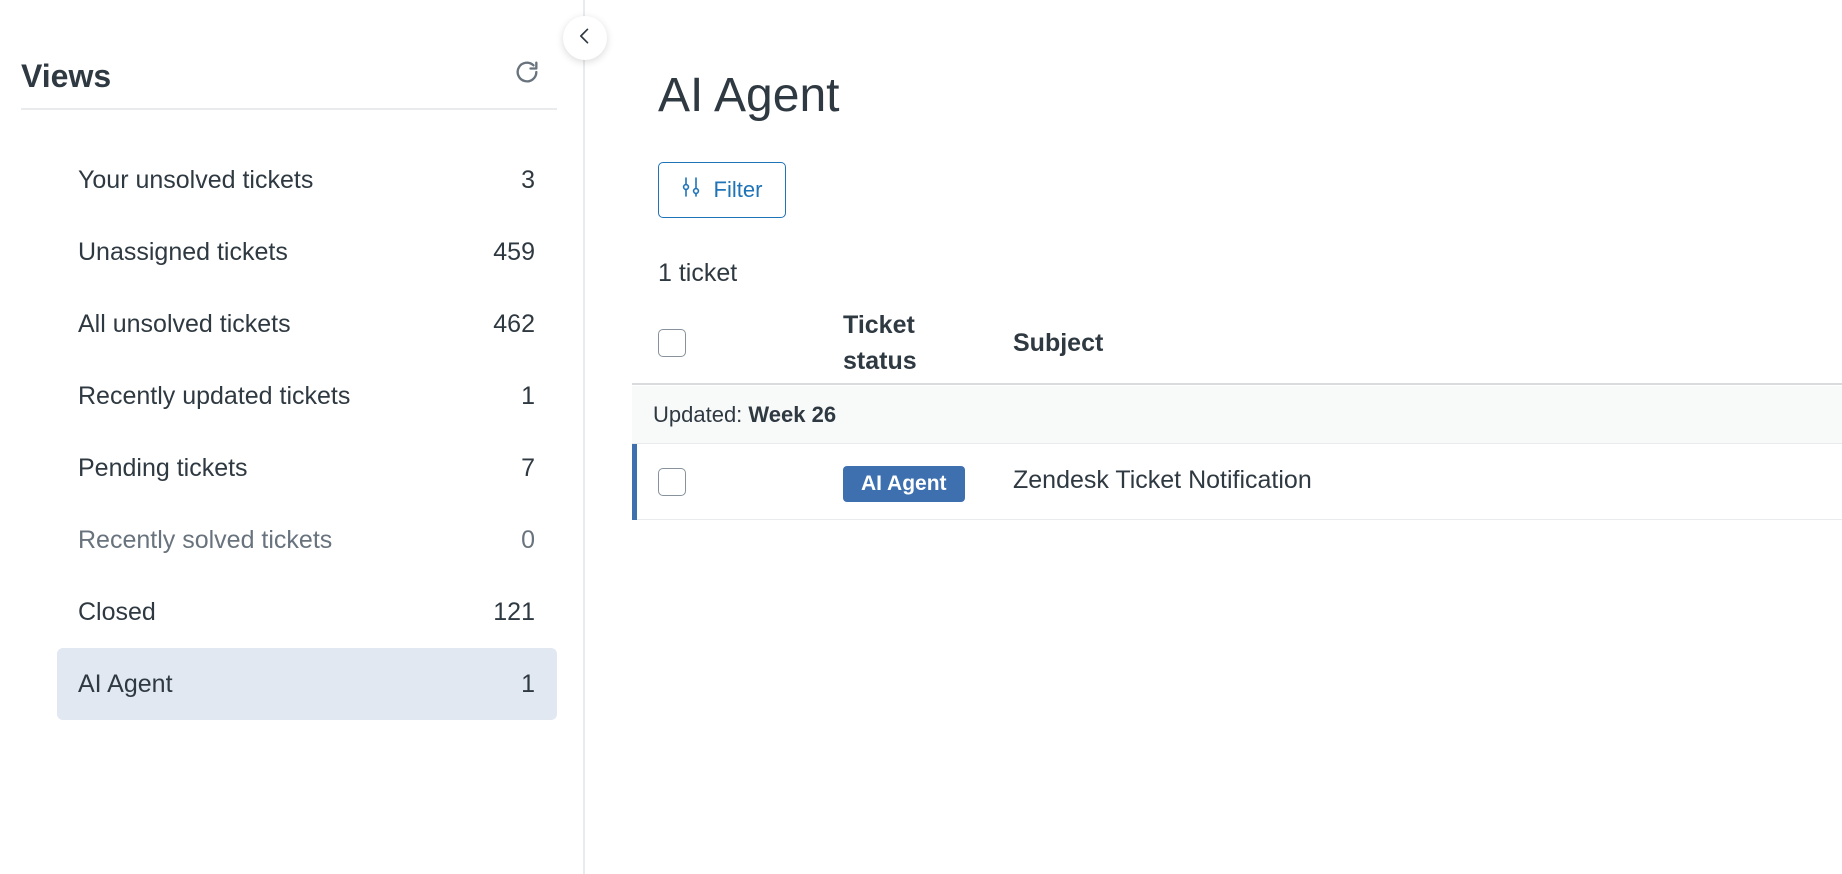 Image resolution: width=1842 pixels, height=874 pixels. What do you see at coordinates (672, 482) in the screenshot?
I see `row-checkbox` at bounding box center [672, 482].